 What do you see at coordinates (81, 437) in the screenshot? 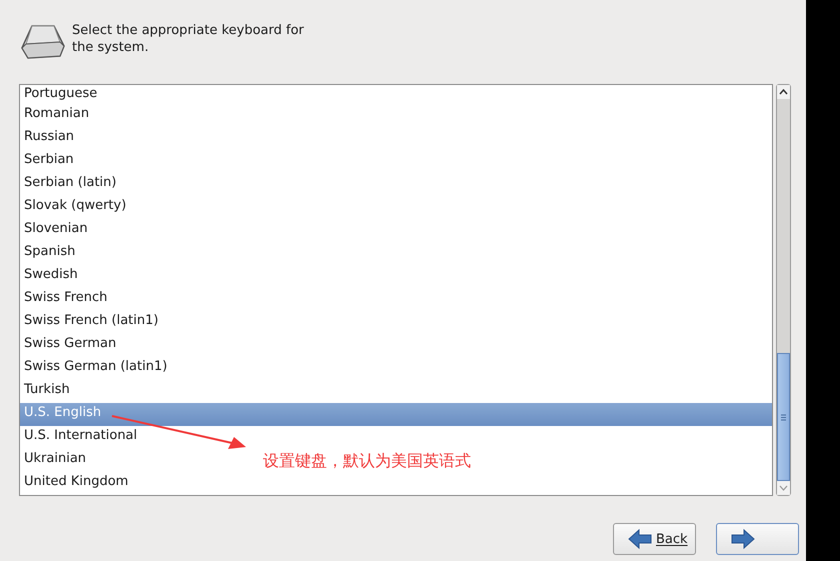
I see `keyboard-option: U.S. International` at bounding box center [81, 437].